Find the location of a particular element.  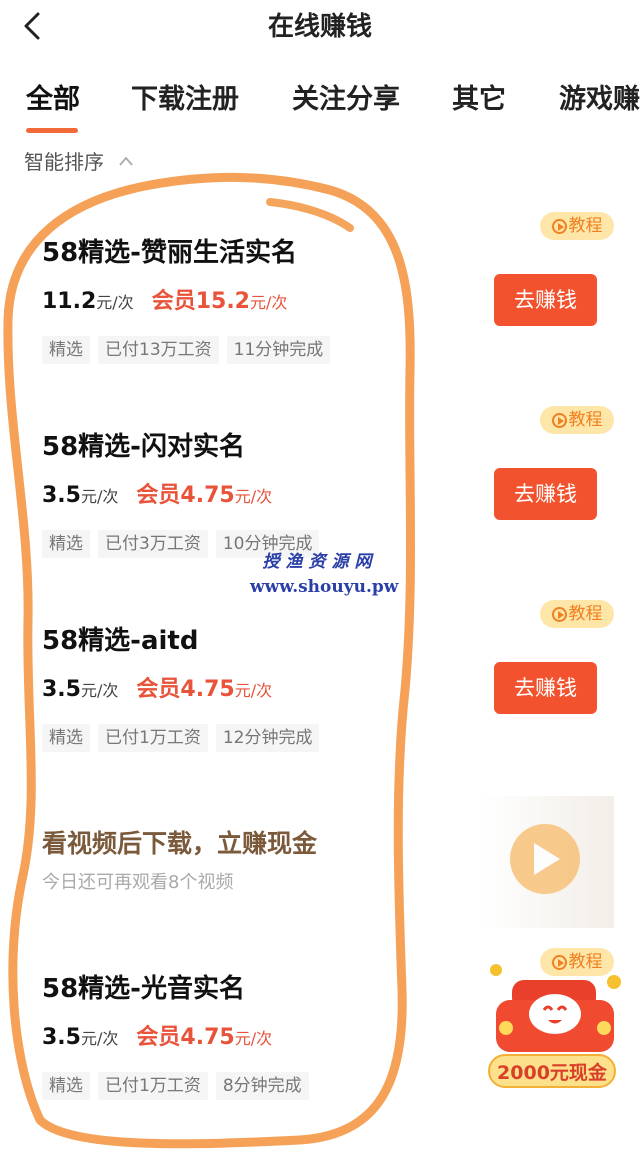

tag-list: 精选 已付1万工资 8分钟完成 is located at coordinates (179, 1086).